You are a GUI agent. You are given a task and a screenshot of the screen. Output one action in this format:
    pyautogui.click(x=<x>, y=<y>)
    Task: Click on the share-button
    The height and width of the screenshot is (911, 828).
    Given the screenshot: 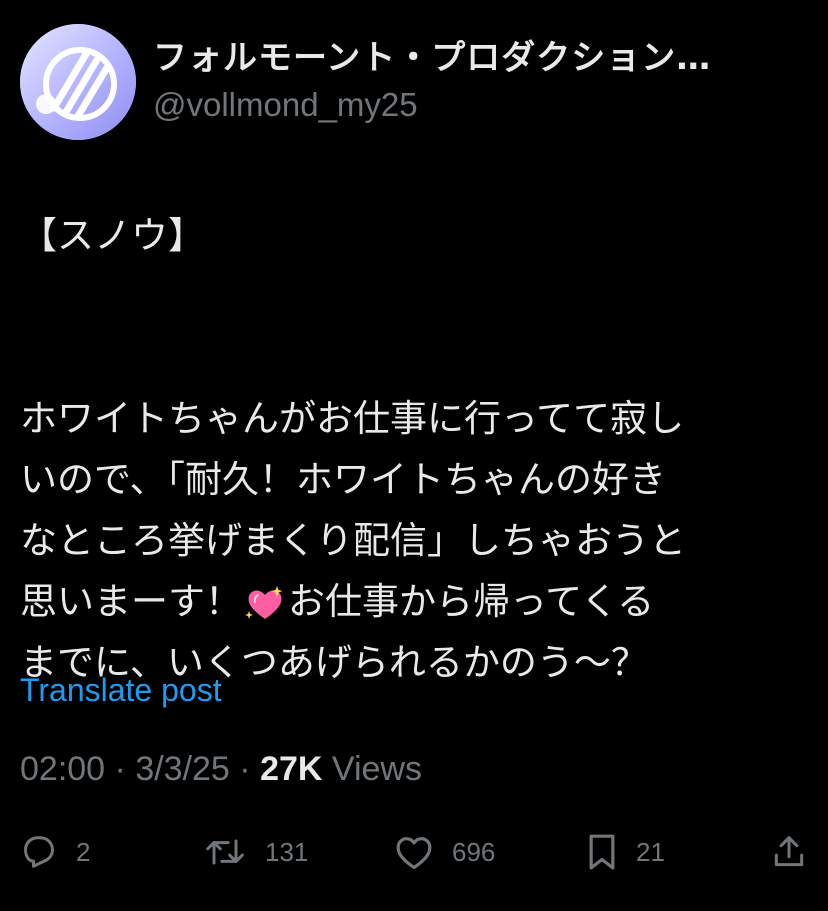 What is the action you would take?
    pyautogui.click(x=789, y=852)
    